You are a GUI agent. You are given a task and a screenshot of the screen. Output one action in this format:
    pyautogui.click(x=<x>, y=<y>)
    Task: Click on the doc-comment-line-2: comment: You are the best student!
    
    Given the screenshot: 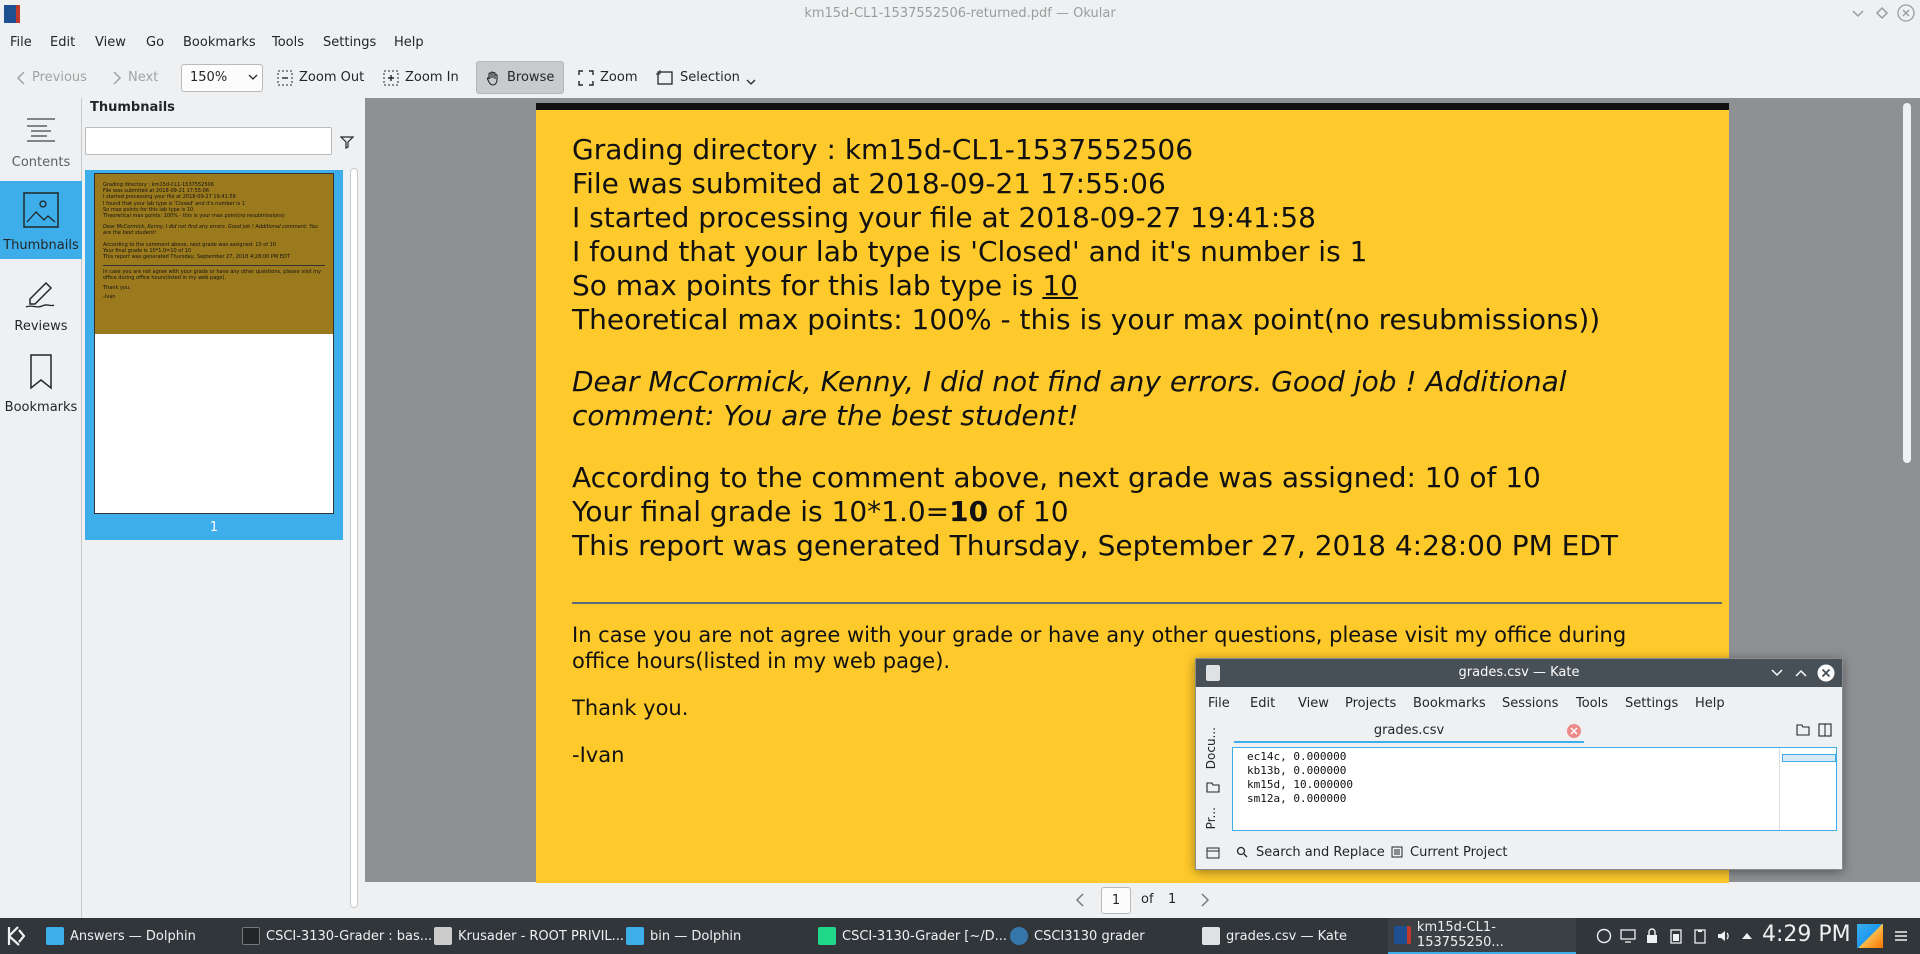 What is the action you would take?
    pyautogui.click(x=825, y=415)
    